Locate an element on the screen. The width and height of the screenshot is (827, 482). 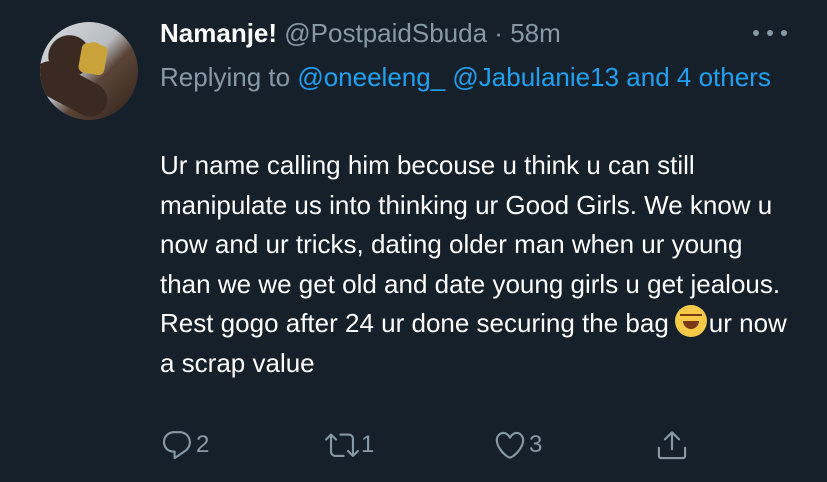
share-icon is located at coordinates (672, 445).